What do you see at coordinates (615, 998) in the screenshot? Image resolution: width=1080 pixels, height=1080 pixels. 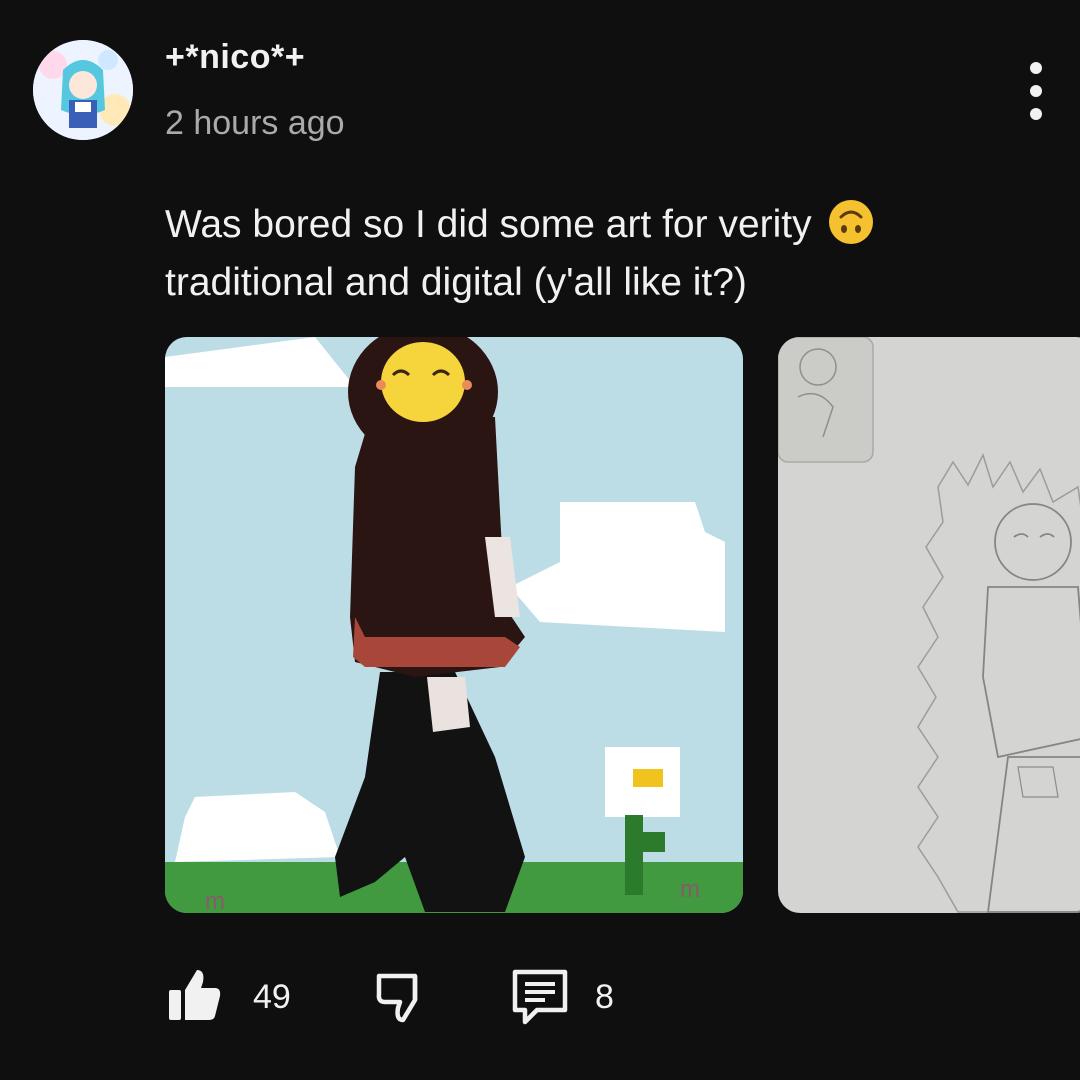 I see `post-actions: 49 8` at bounding box center [615, 998].